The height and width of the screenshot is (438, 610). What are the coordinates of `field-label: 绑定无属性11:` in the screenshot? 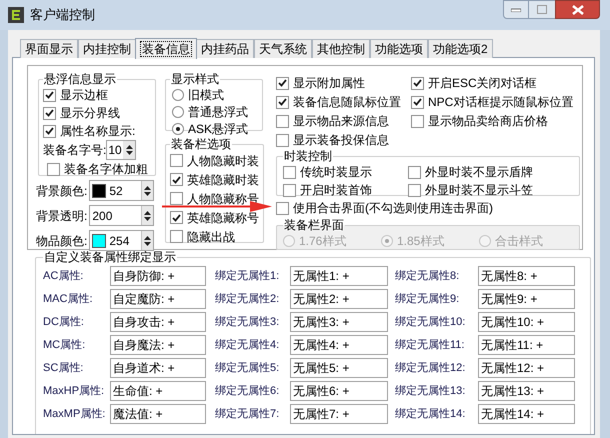 It's located at (430, 345).